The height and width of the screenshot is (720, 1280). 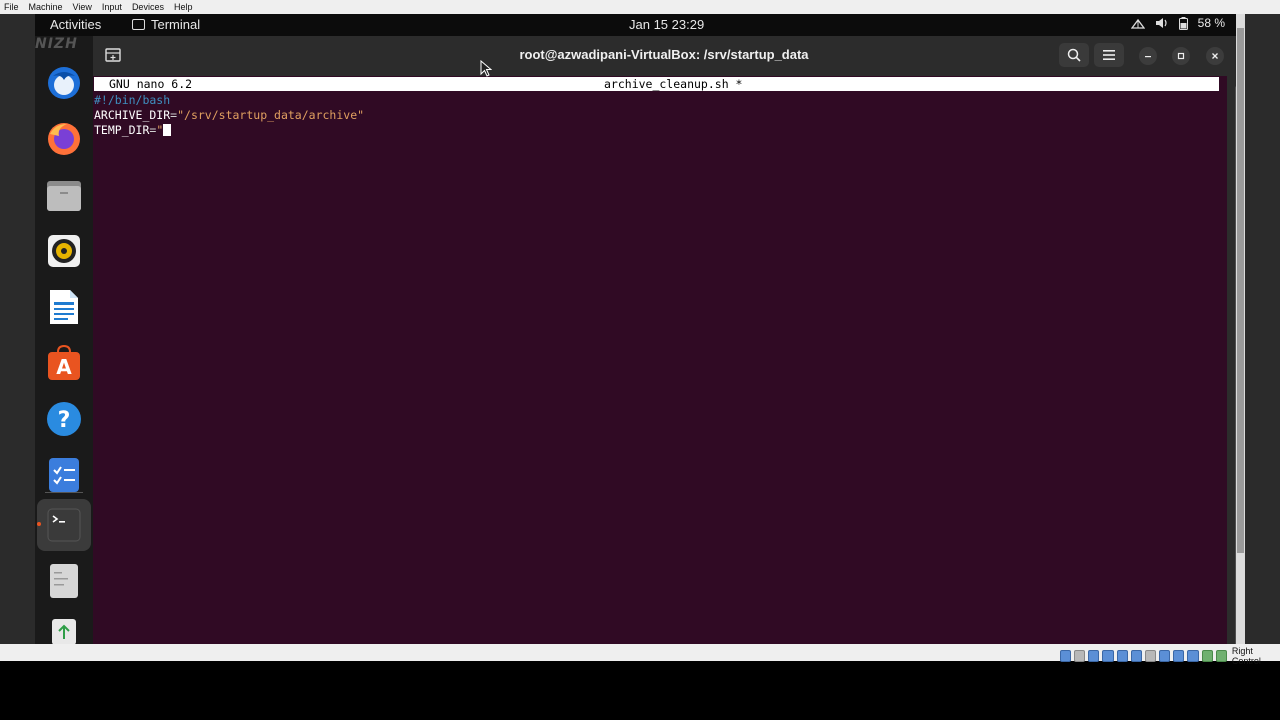 I want to click on temp-dir-var: TEMP_DIR, so click(x=122, y=130).